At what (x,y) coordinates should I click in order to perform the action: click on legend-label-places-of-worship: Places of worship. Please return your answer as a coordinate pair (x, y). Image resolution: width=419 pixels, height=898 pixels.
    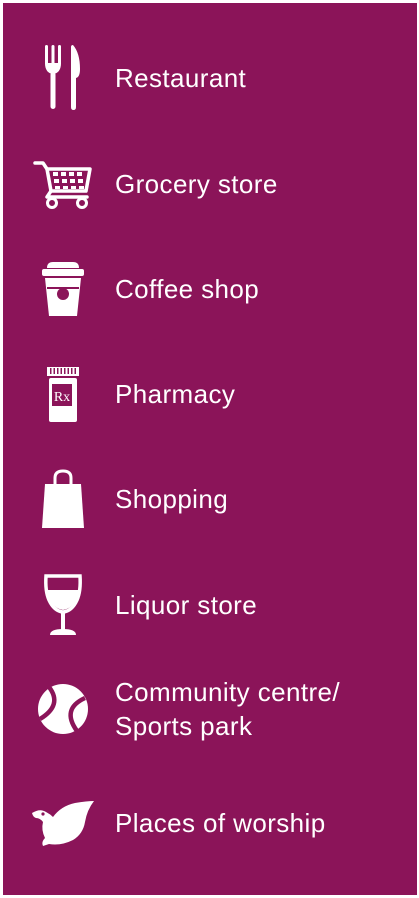
    Looking at the image, I should click on (220, 823).